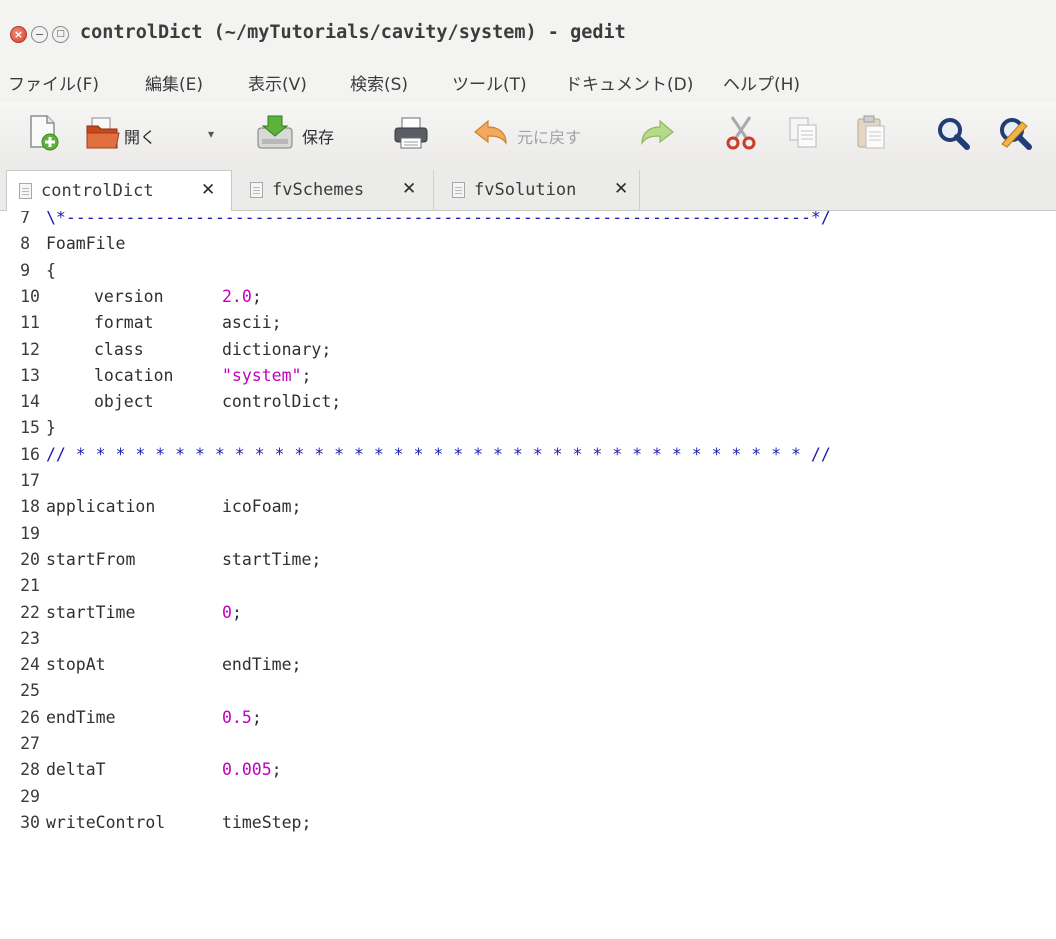 The width and height of the screenshot is (1056, 939). I want to click on window-minimize-button: −, so click(39, 34).